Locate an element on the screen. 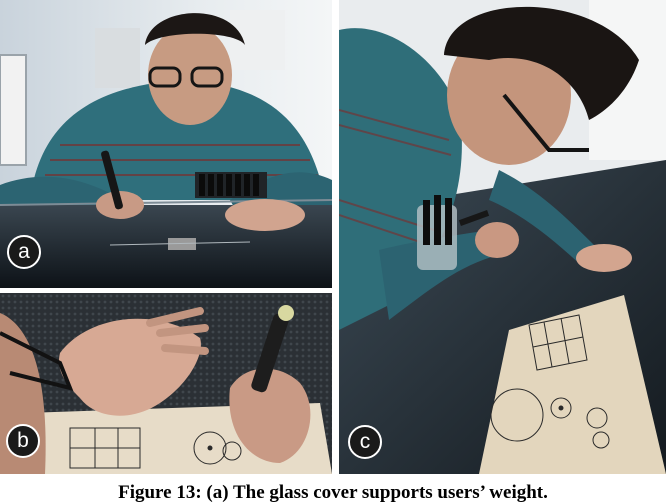 Image resolution: width=666 pixels, height=504 pixels. panel-label-badge: c is located at coordinates (365, 442).